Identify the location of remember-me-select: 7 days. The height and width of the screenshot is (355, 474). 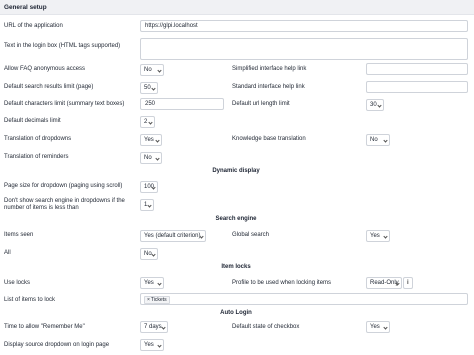
(154, 327).